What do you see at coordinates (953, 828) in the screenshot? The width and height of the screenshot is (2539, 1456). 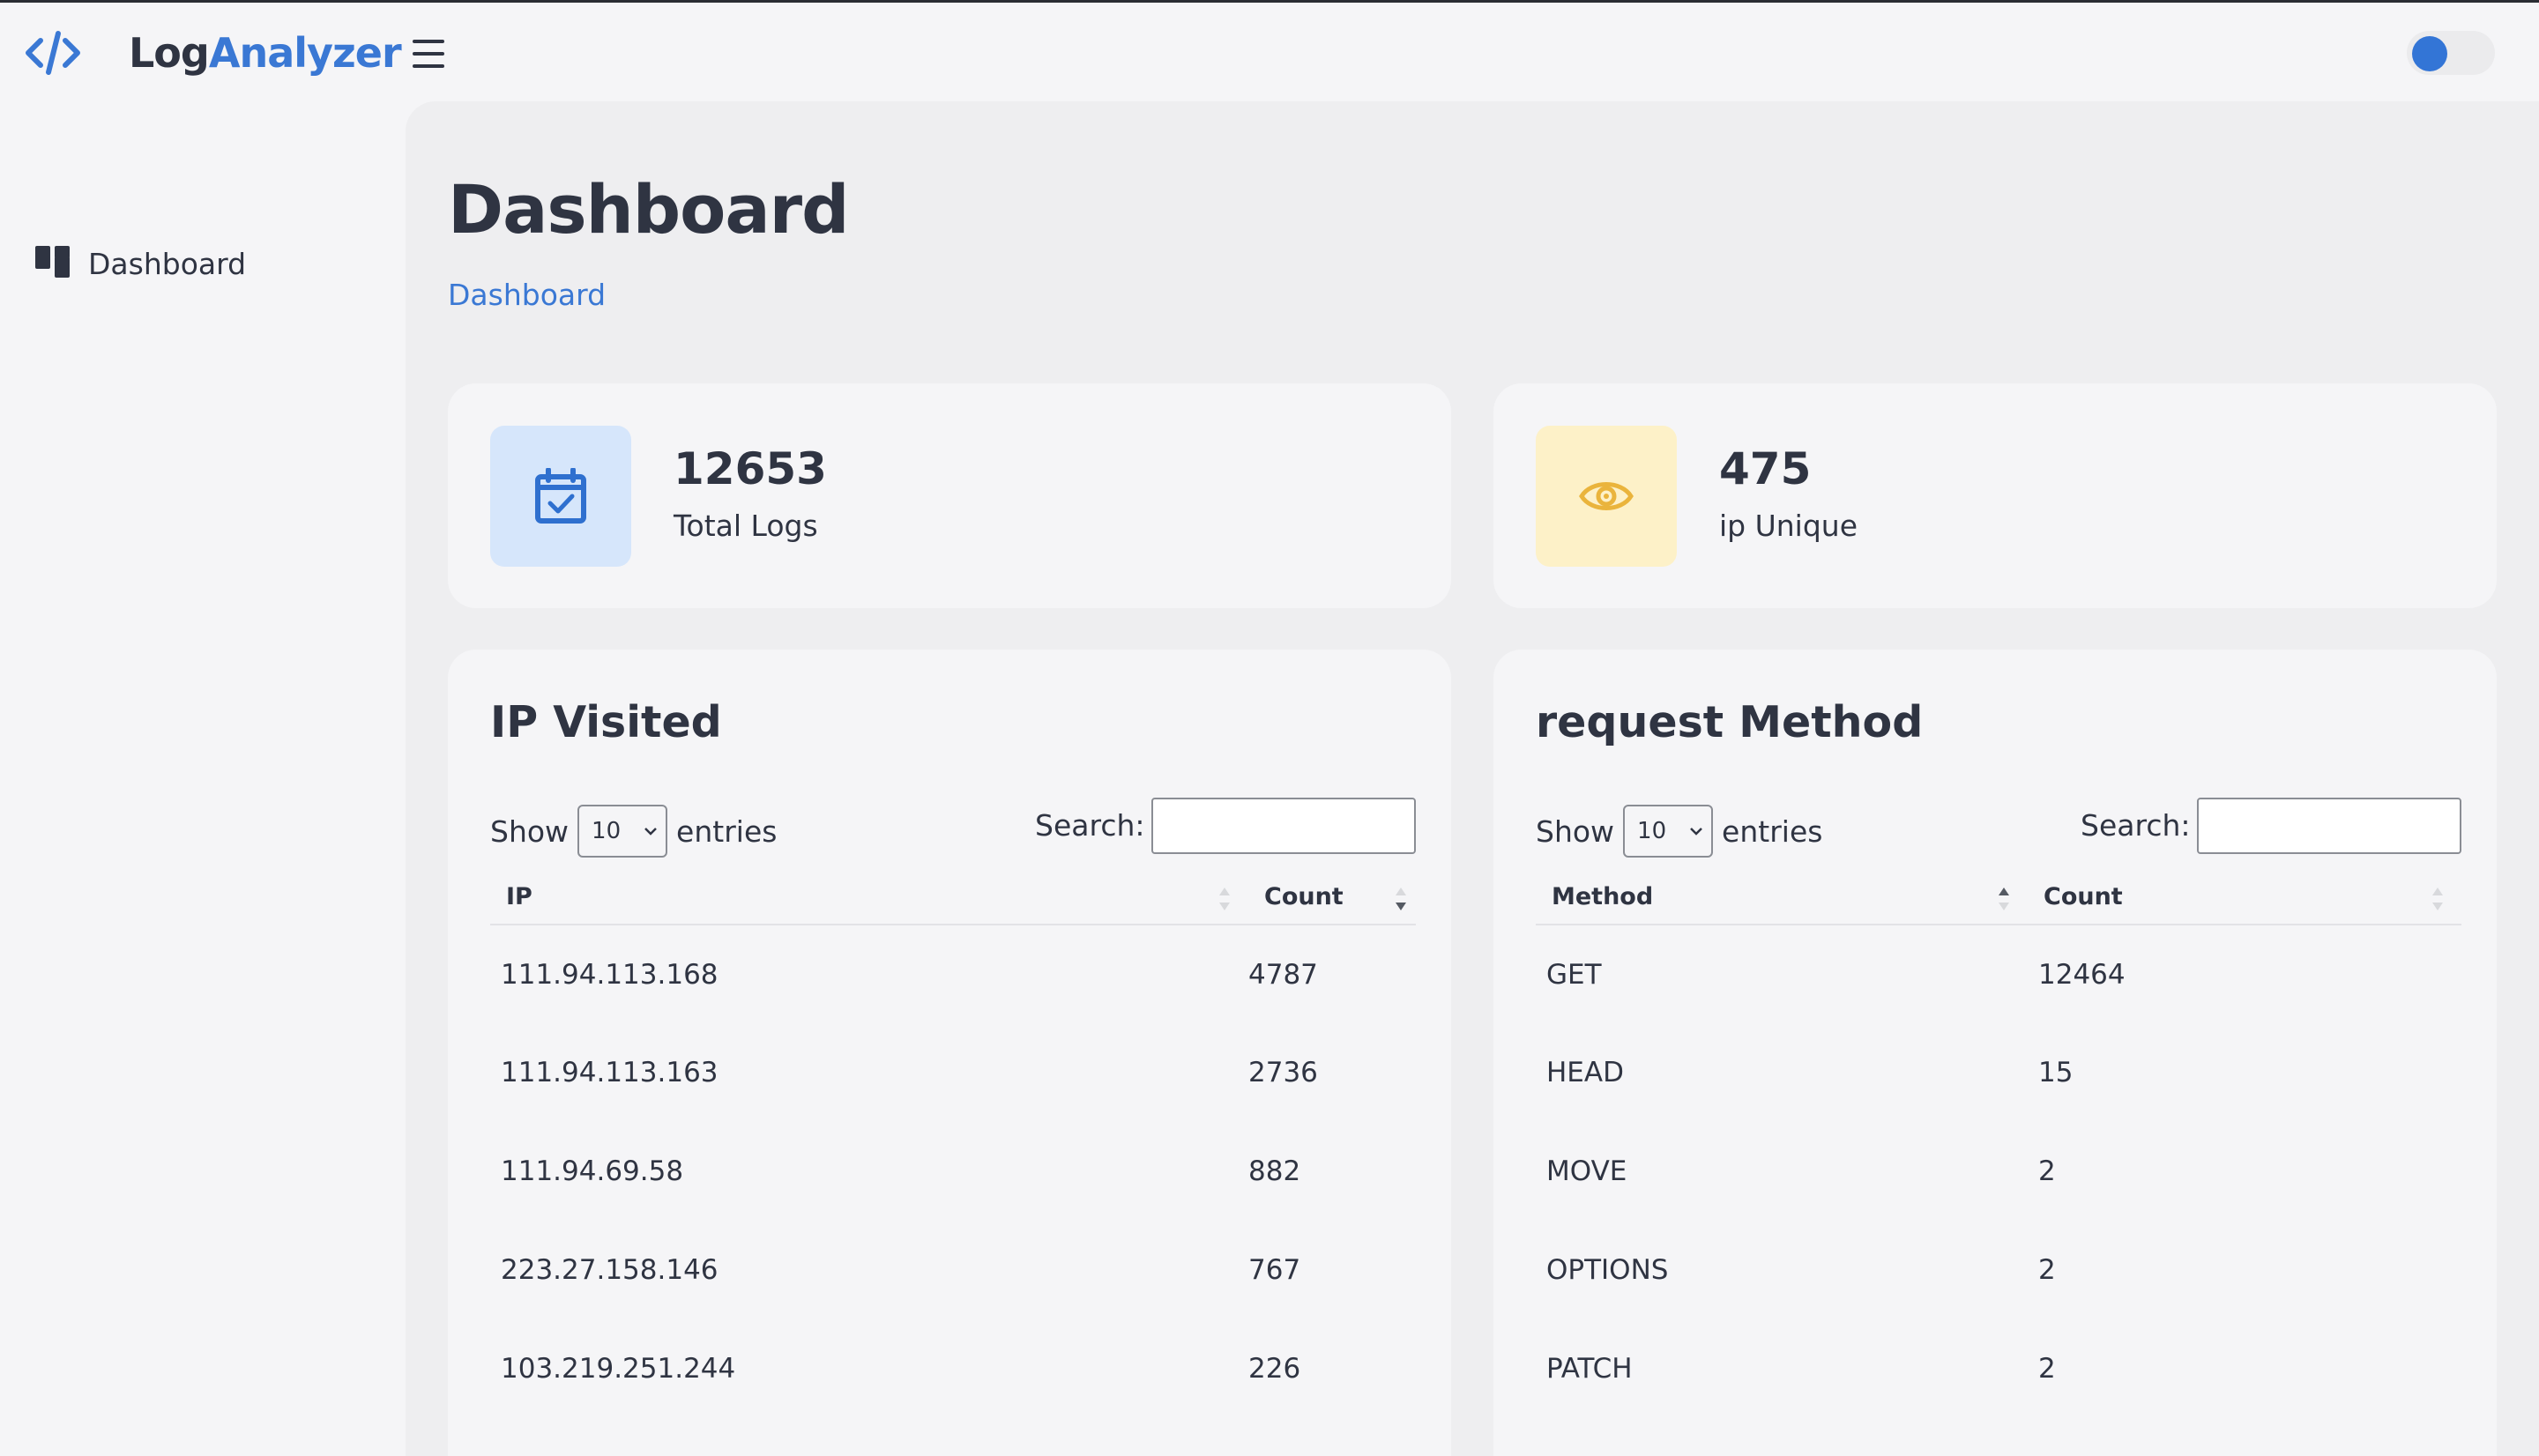 I see `ip-table-controls: Show 10 entries Search:` at bounding box center [953, 828].